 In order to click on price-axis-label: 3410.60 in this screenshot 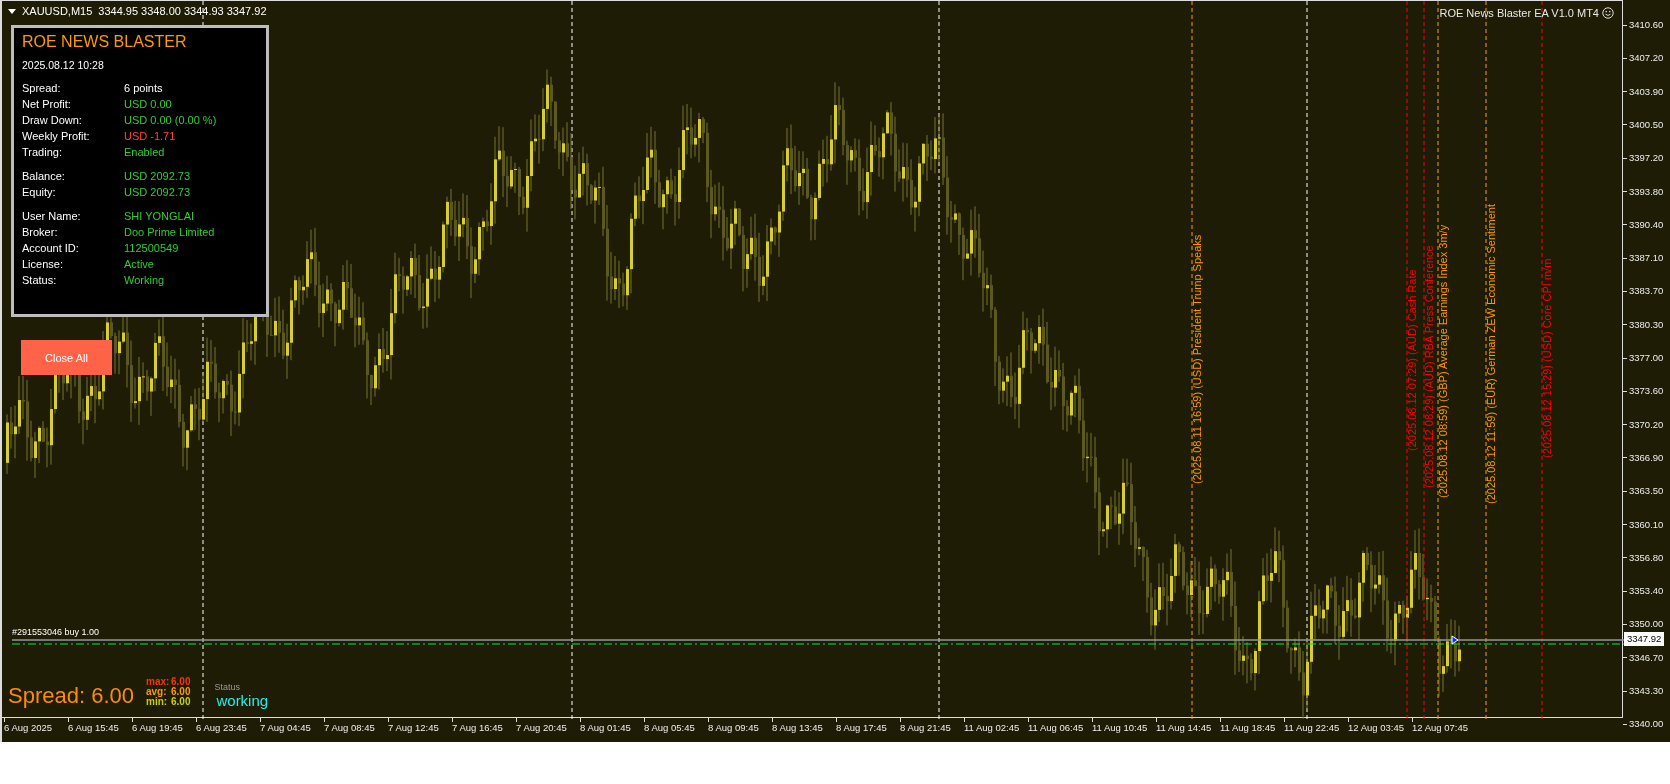, I will do `click(1646, 25)`.